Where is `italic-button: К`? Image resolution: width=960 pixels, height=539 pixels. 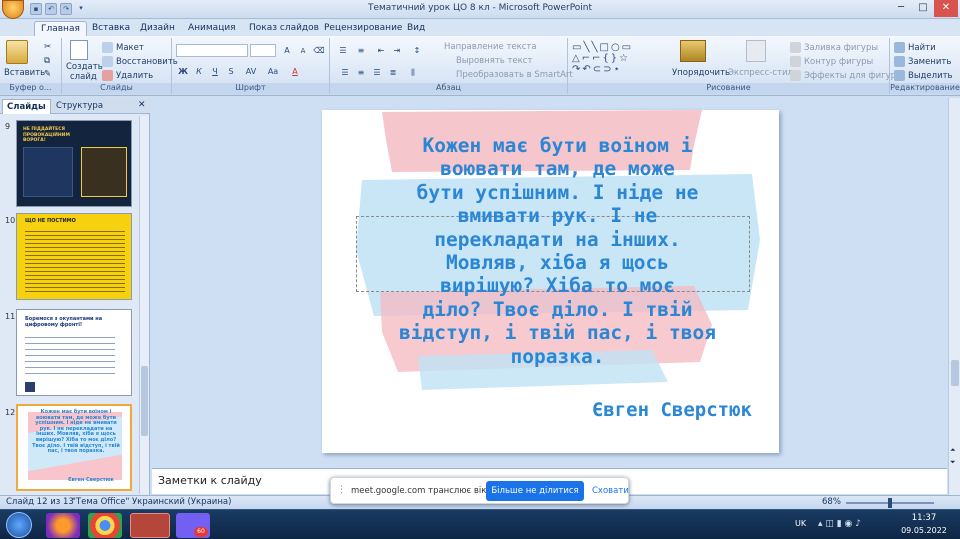 italic-button: К is located at coordinates (199, 71).